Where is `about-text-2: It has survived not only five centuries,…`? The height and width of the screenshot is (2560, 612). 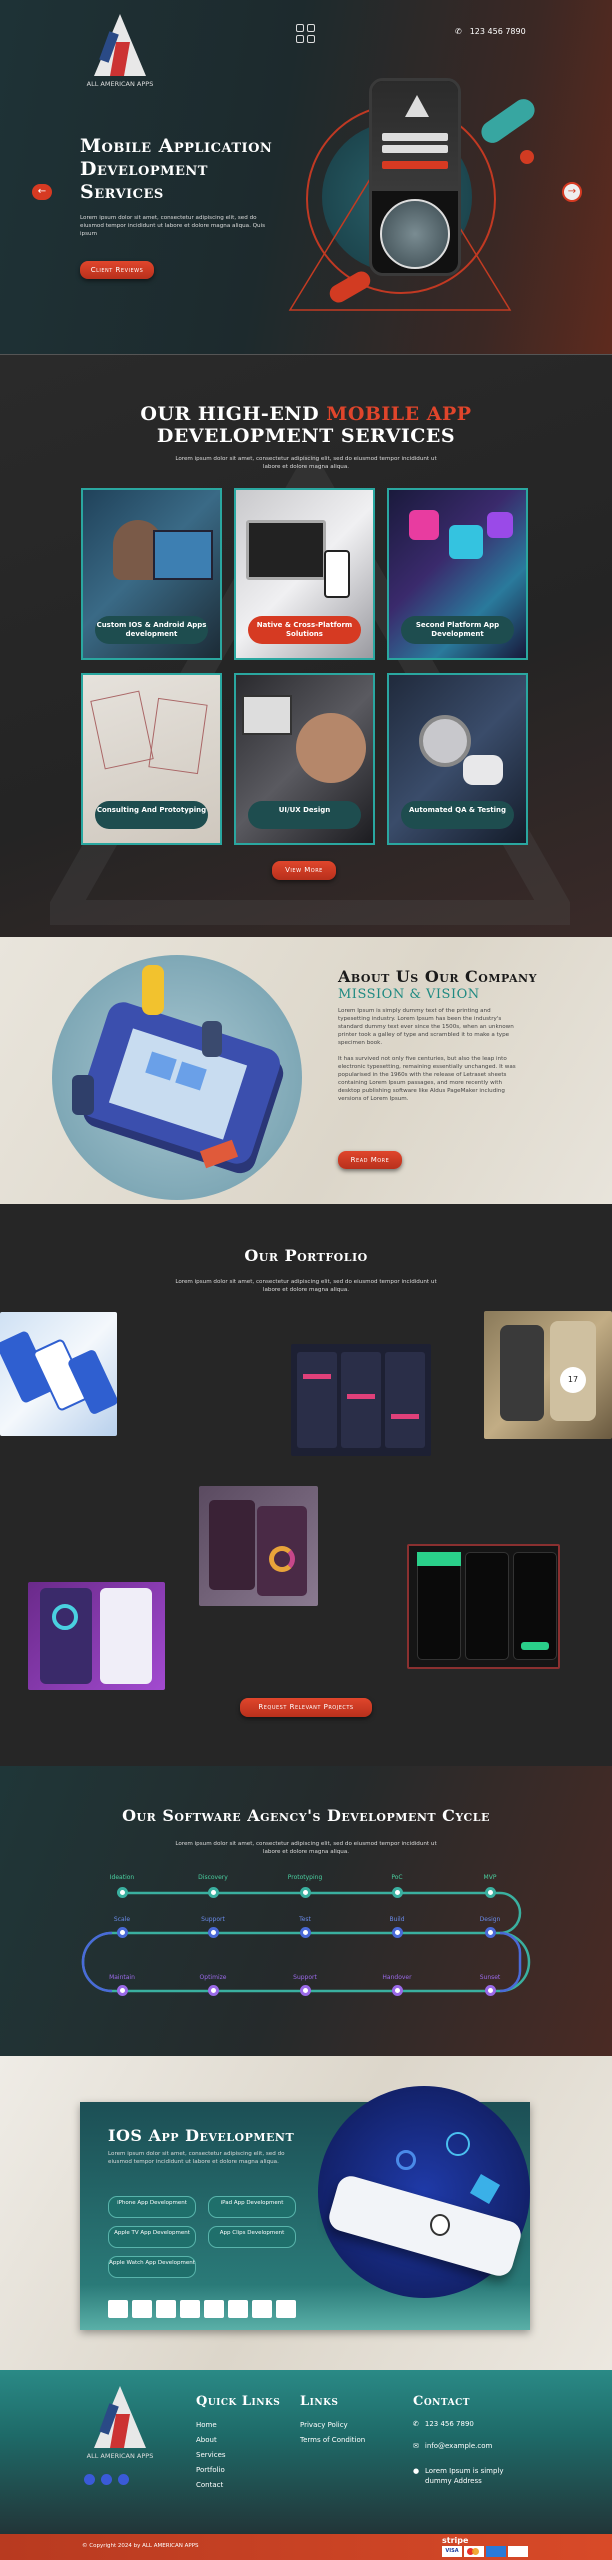 about-text-2: It has survived not only five centuries,… is located at coordinates (427, 1079).